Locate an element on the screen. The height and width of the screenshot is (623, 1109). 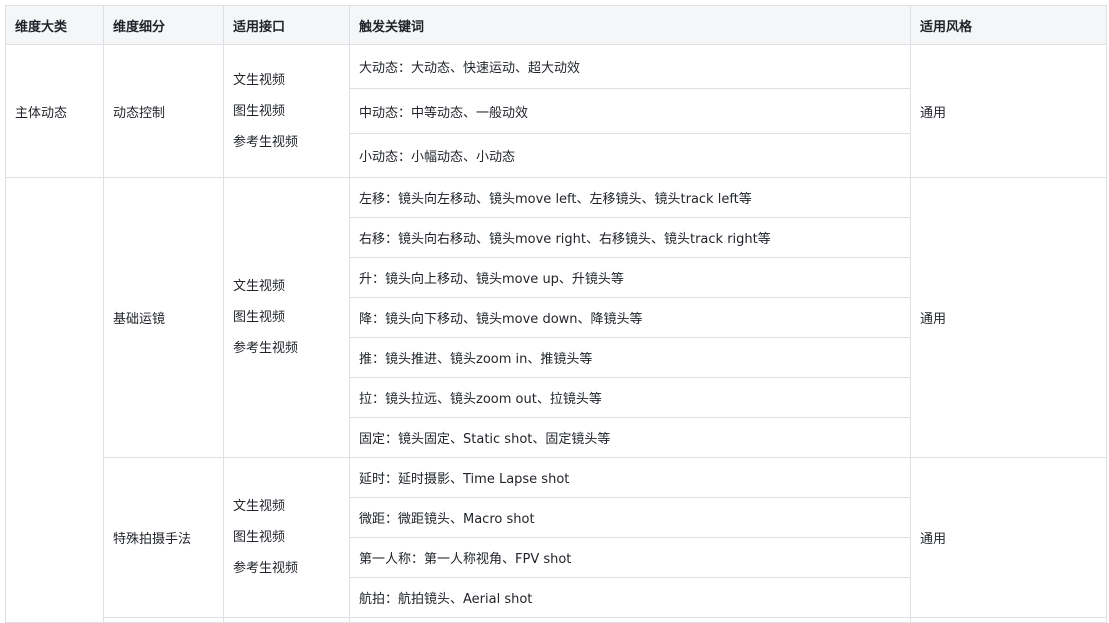
keyword-cell: 第一人称：第一人称视角、FPV shot is located at coordinates (630, 557).